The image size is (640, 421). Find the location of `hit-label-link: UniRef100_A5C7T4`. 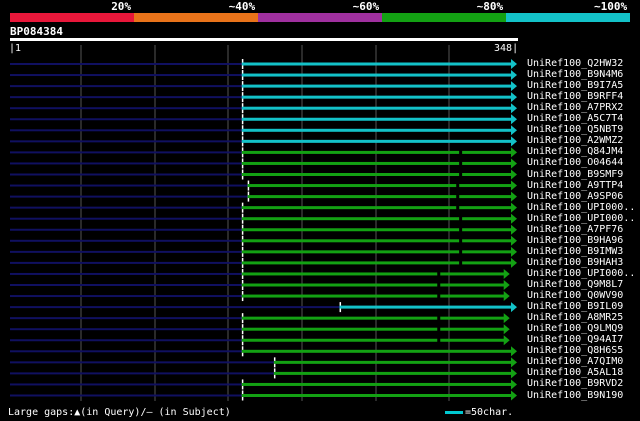

hit-label-link: UniRef100_A5C7T4 is located at coordinates (575, 119).